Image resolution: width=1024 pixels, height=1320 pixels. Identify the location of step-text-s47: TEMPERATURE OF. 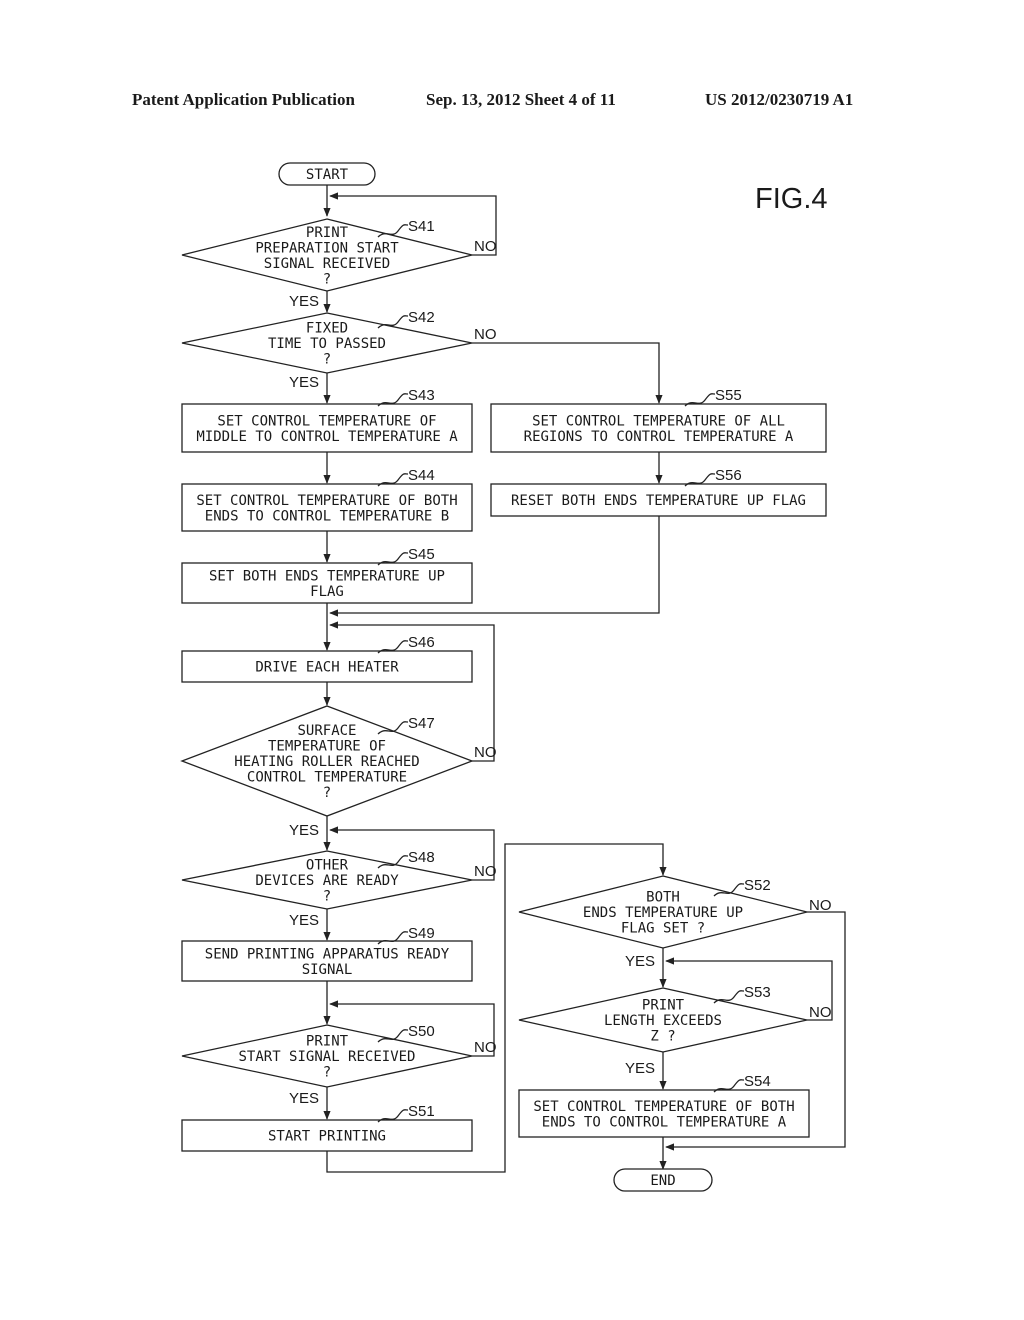
(327, 747).